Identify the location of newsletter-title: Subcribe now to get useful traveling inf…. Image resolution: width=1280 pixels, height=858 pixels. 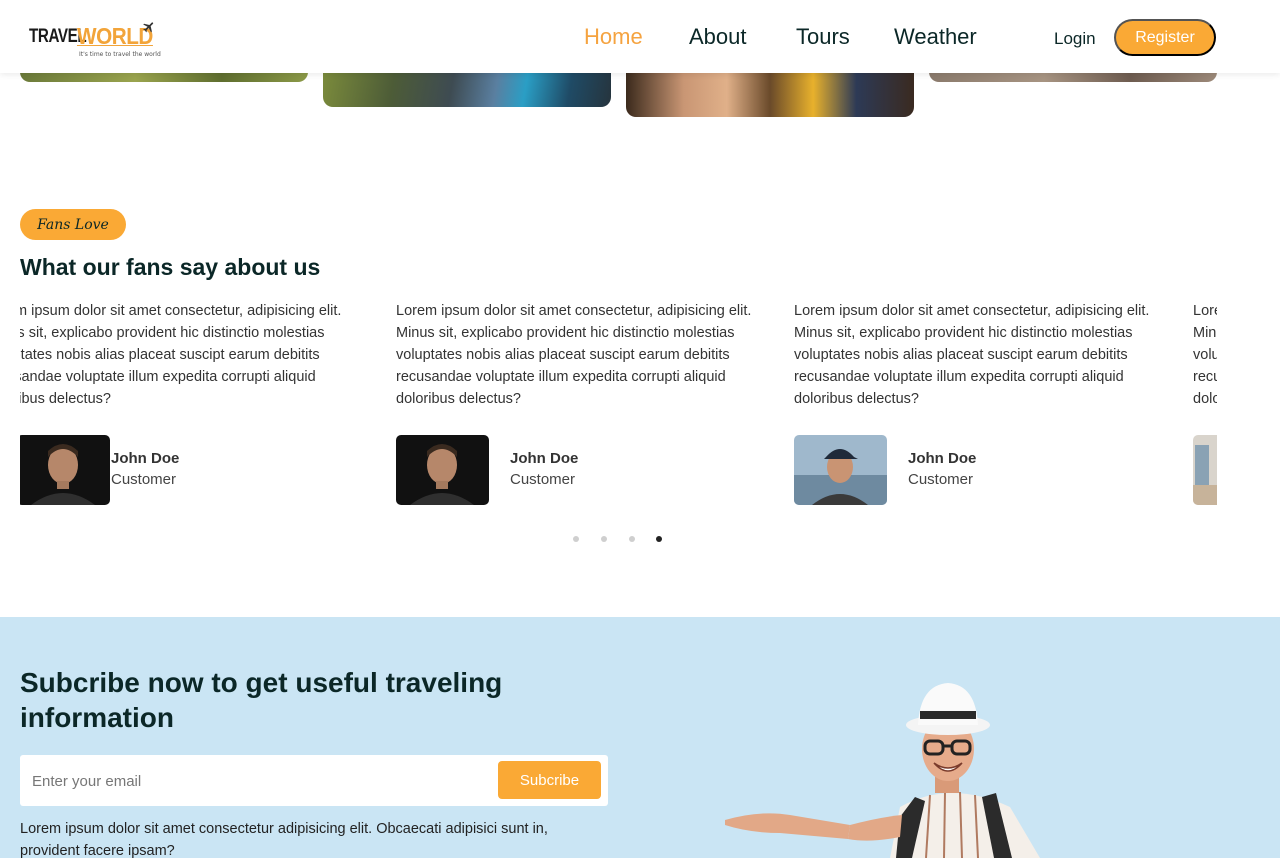
(261, 700).